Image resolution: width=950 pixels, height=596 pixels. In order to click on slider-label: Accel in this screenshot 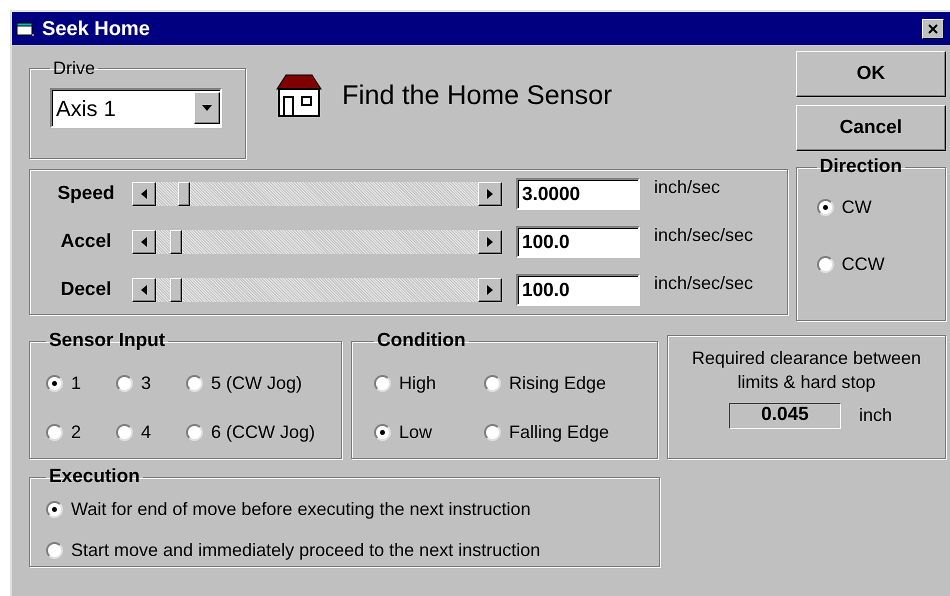, I will do `click(86, 242)`.